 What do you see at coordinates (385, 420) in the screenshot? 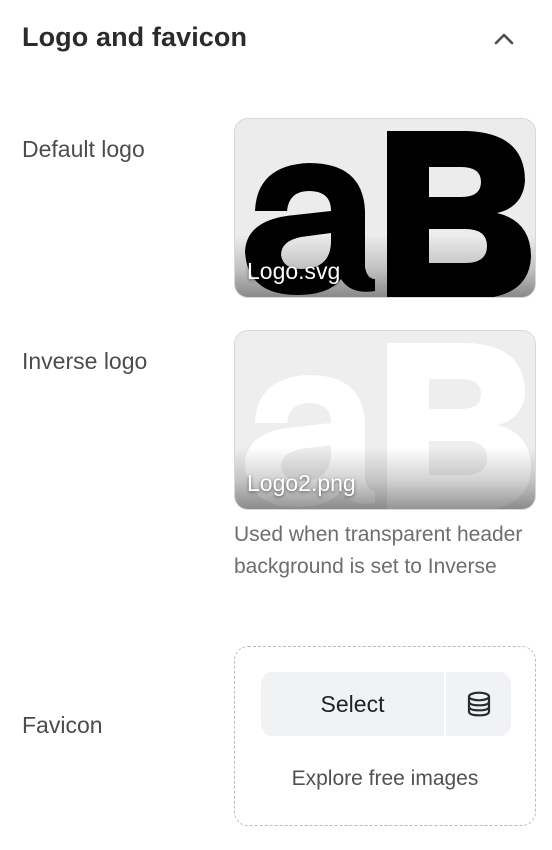
I see `inverse-logo-preview: Logo2.png` at bounding box center [385, 420].